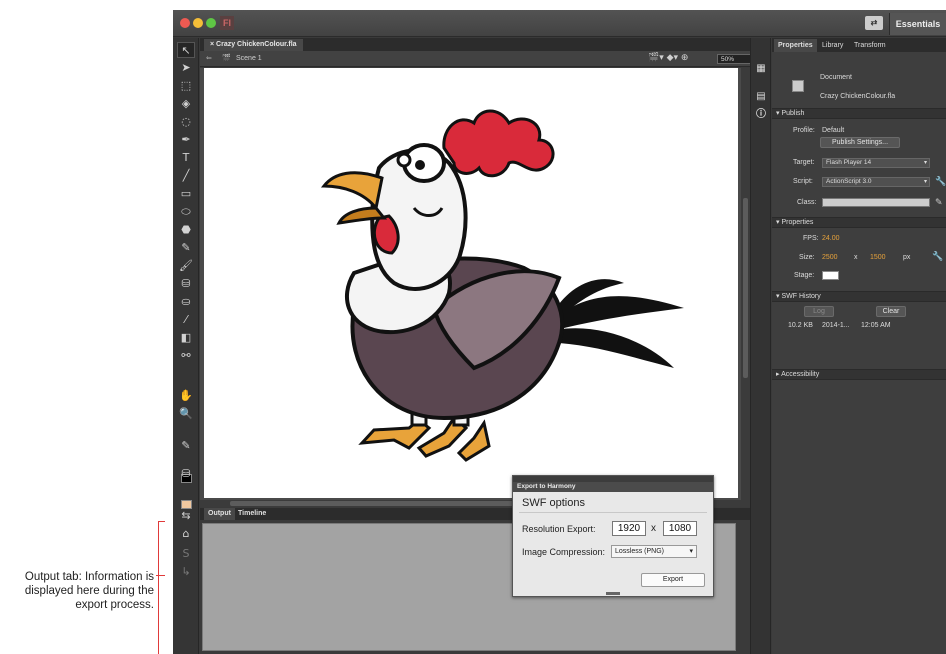  I want to click on back-arrow-icon: ⇐, so click(209, 59).